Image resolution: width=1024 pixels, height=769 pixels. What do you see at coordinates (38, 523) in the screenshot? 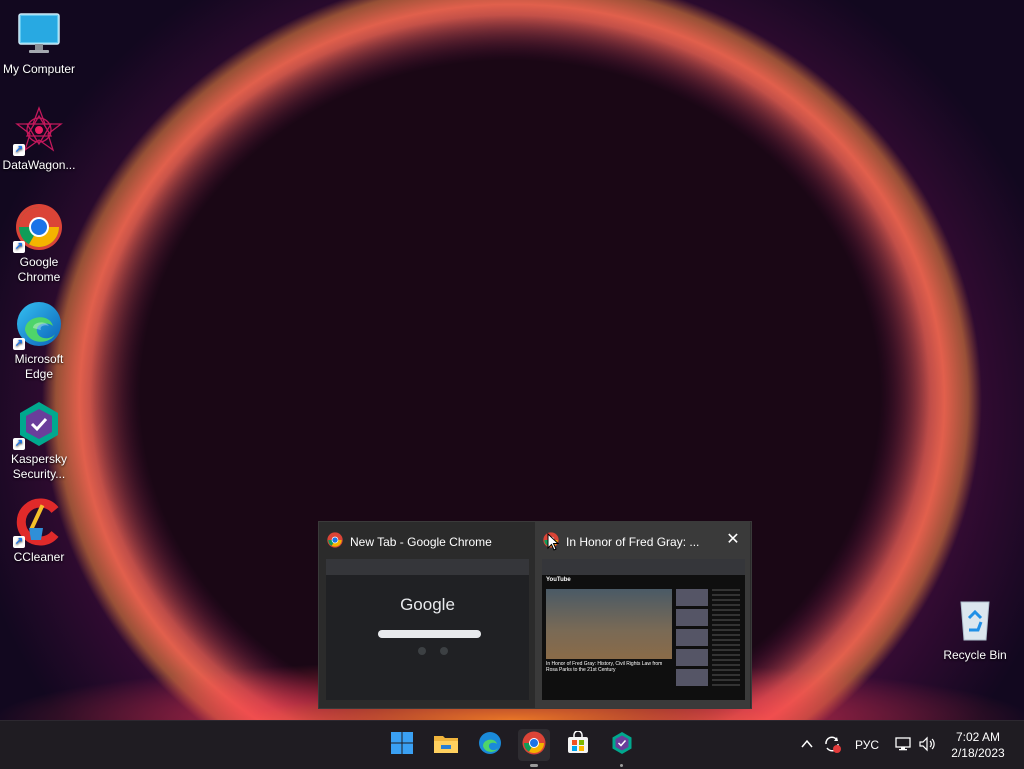
I see `ccleaner-icon: ↗` at bounding box center [38, 523].